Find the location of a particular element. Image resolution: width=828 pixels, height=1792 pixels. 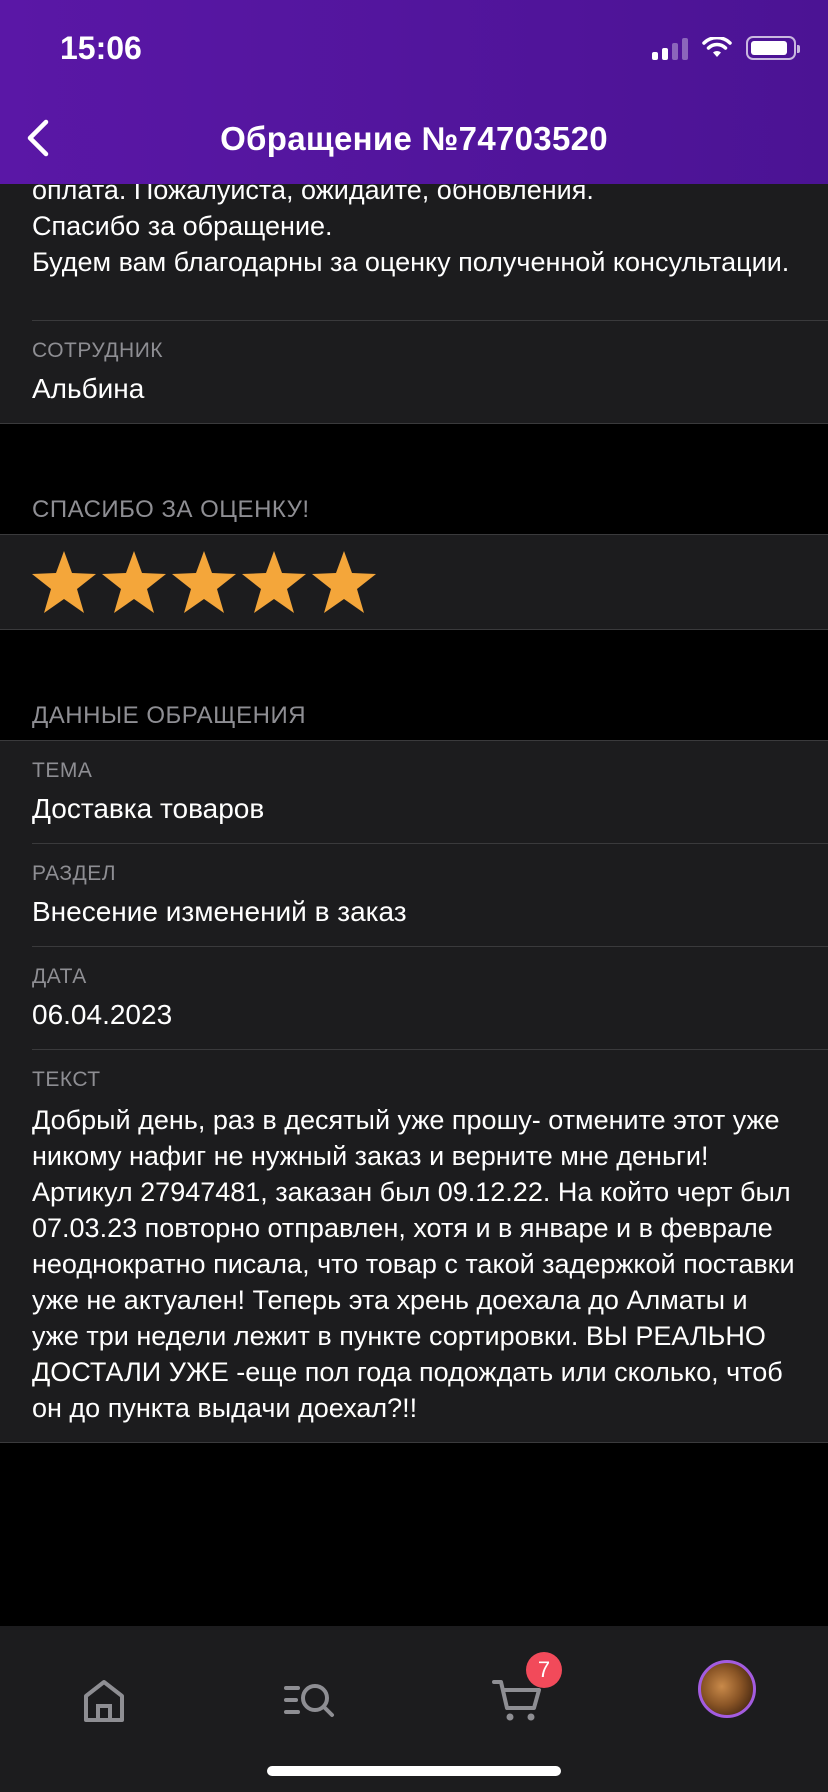

tab-bar: 7 is located at coordinates (414, 1709).